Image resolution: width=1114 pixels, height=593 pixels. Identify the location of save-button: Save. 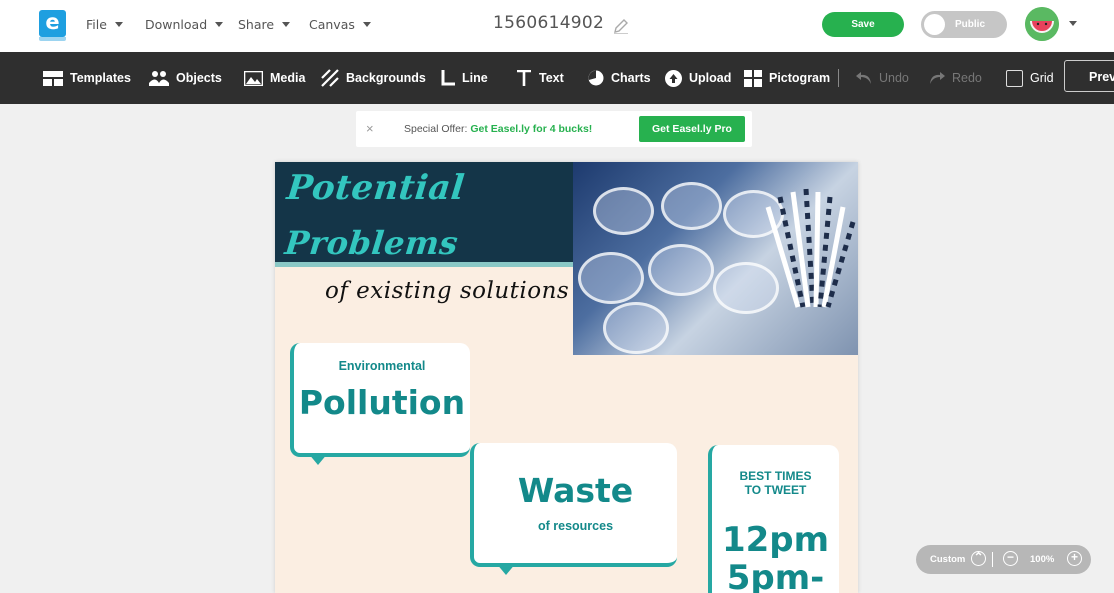
(863, 24).